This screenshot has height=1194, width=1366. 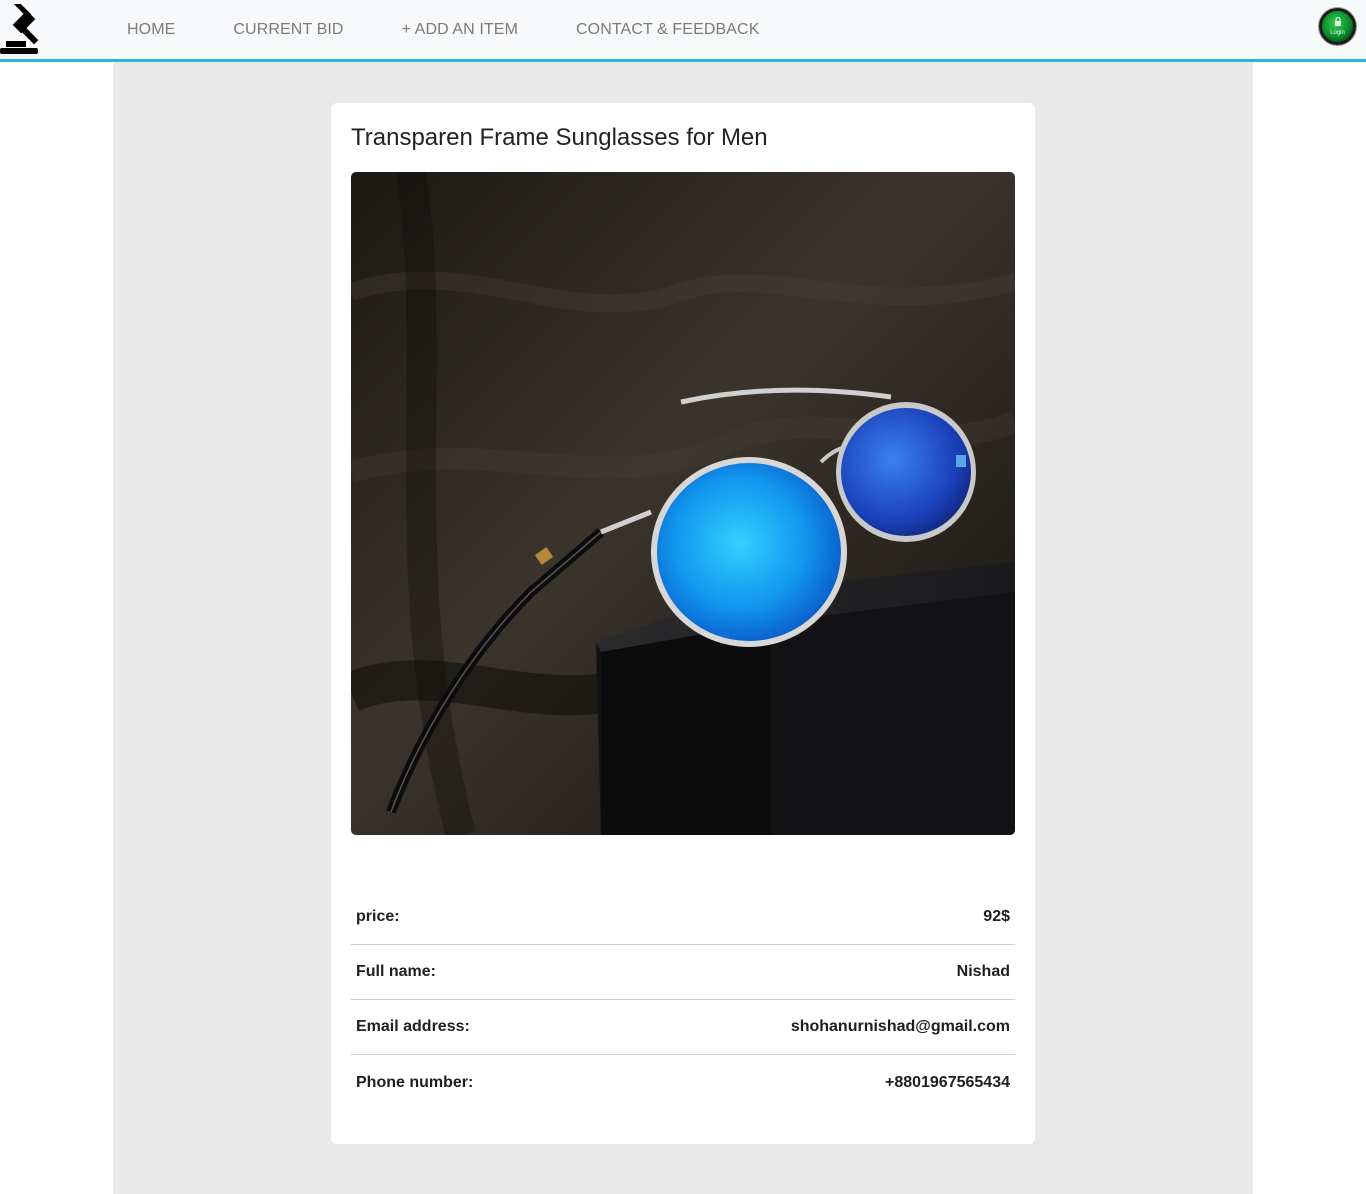 I want to click on nav-contact-feedback: CONTACT & FEEDBACK, so click(x=667, y=30).